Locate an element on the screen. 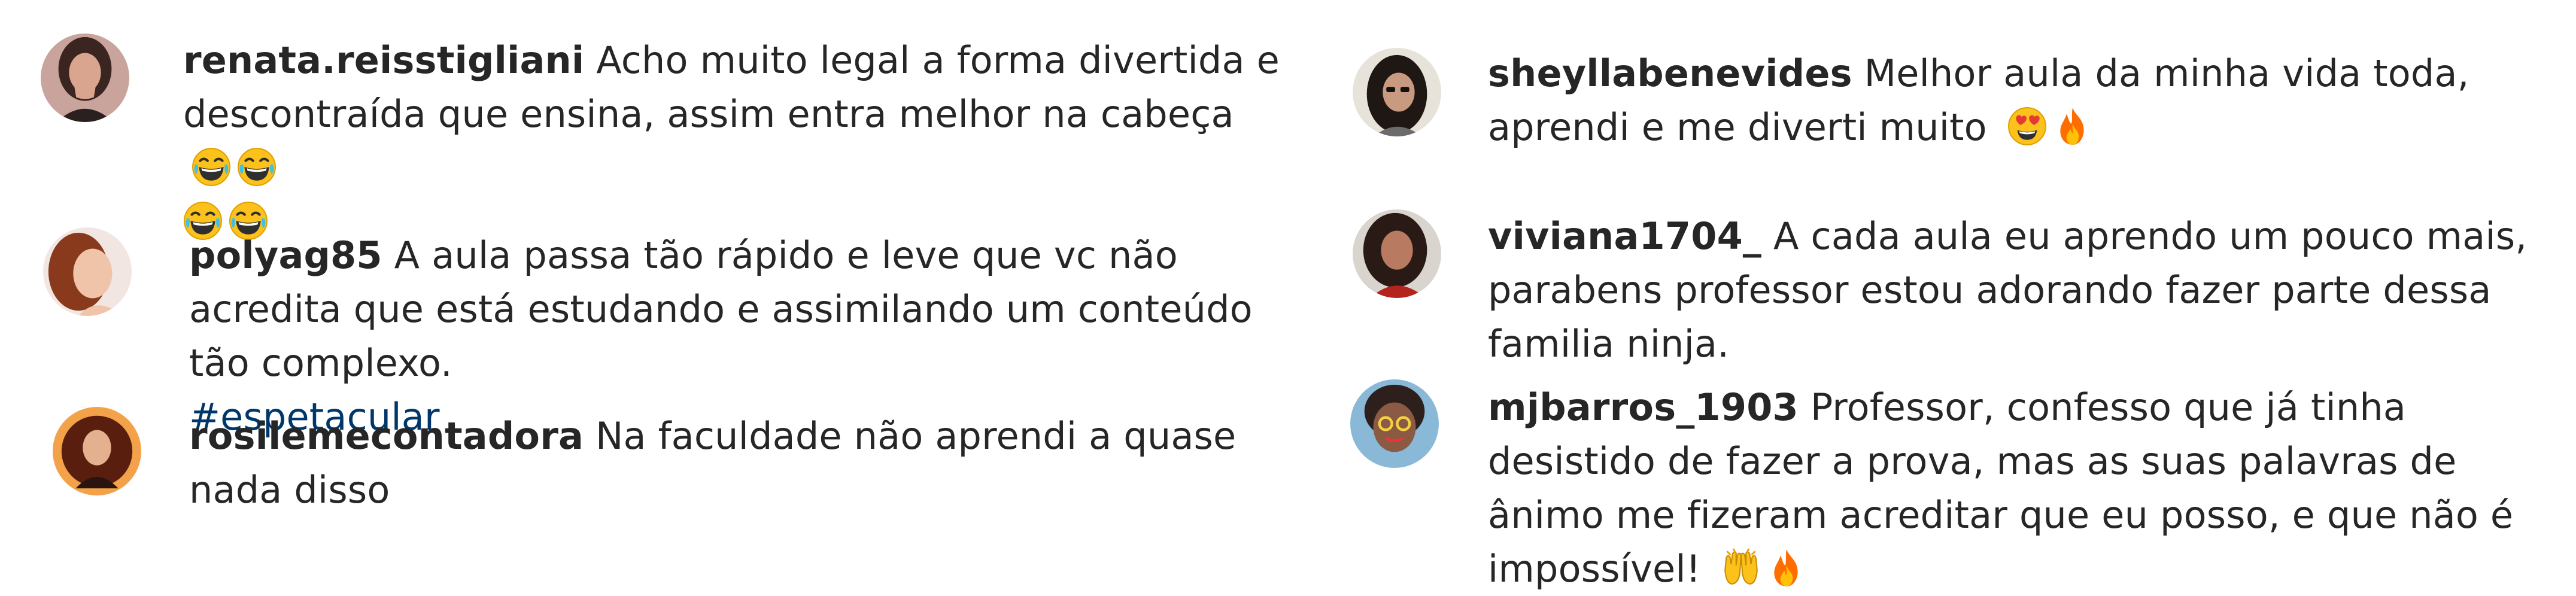 This screenshot has width=2576, height=596. comment-username: mjbarros_1903 is located at coordinates (1644, 407).